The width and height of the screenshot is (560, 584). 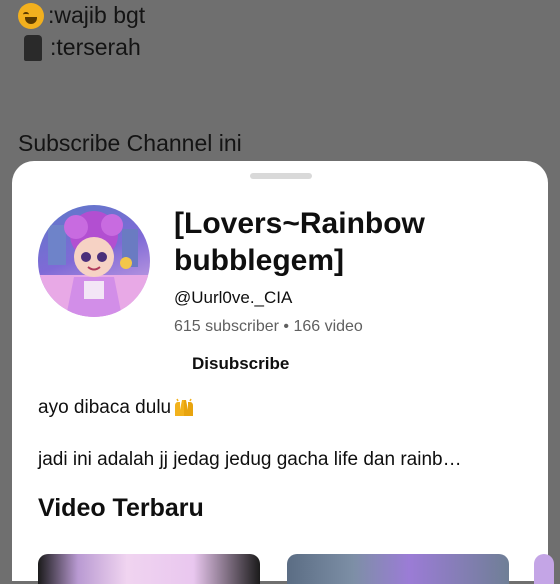 I want to click on subscribe-note: Subscribe Channel ini, so click(x=130, y=143).